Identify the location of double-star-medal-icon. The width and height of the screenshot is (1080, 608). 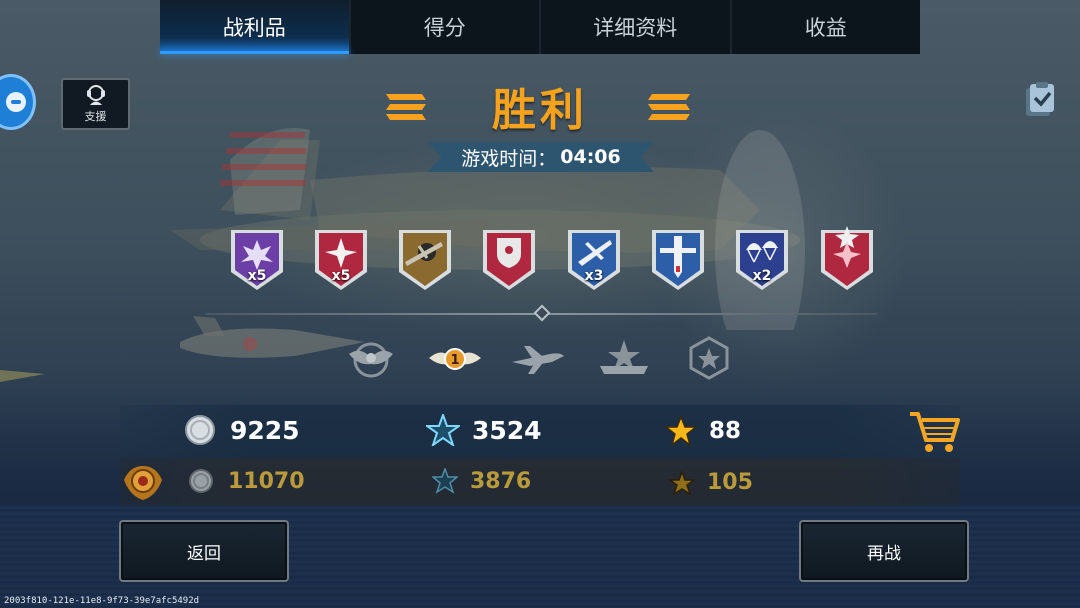
(847, 258).